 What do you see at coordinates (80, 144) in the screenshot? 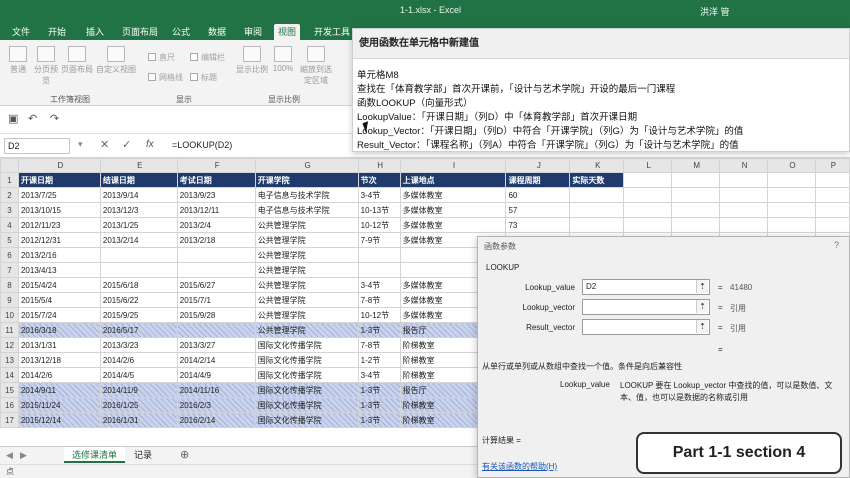
I see `name-box-dropdown-icon: ▾` at bounding box center [80, 144].